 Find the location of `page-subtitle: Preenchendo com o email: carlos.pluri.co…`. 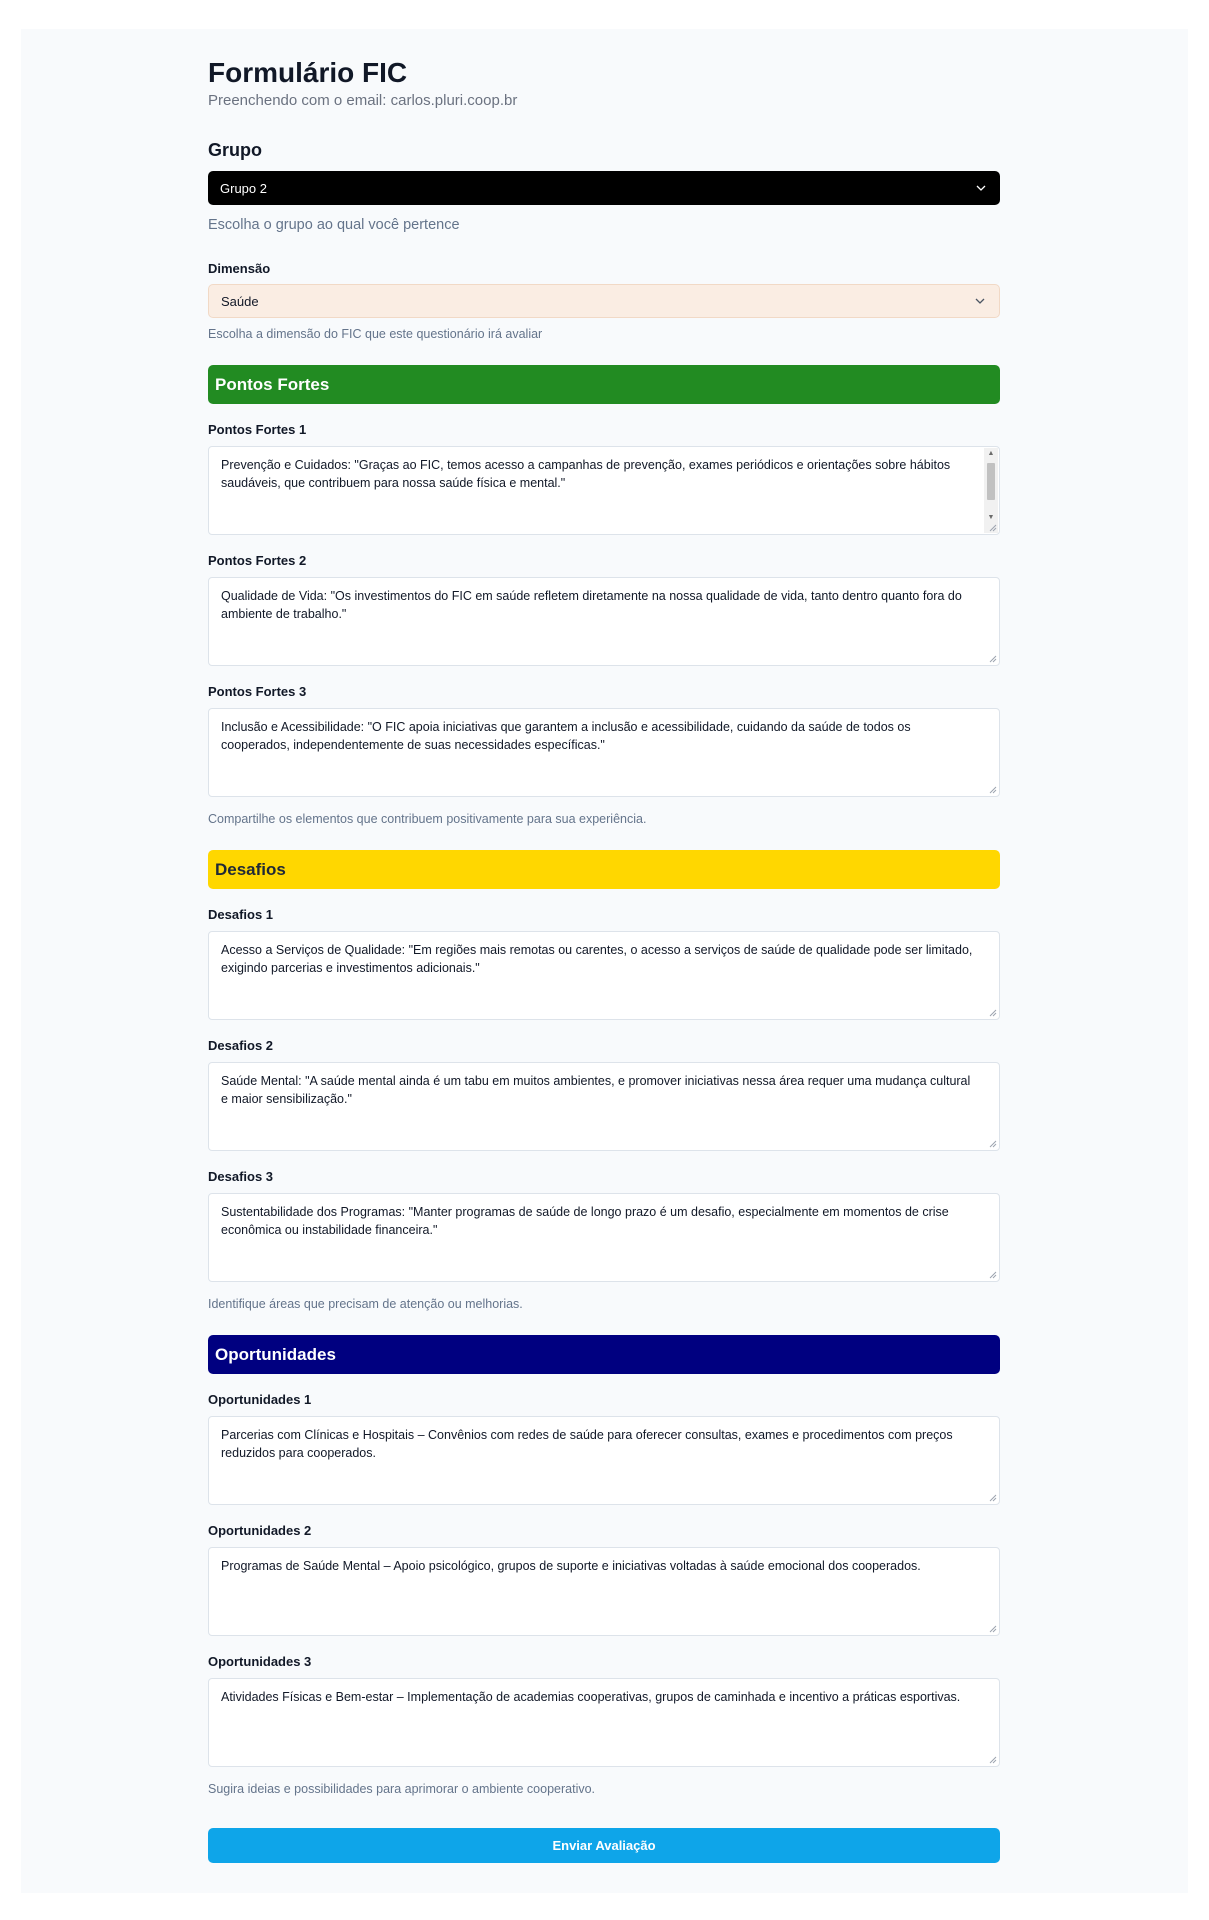

page-subtitle: Preenchendo com o email: carlos.pluri.co… is located at coordinates (363, 100).